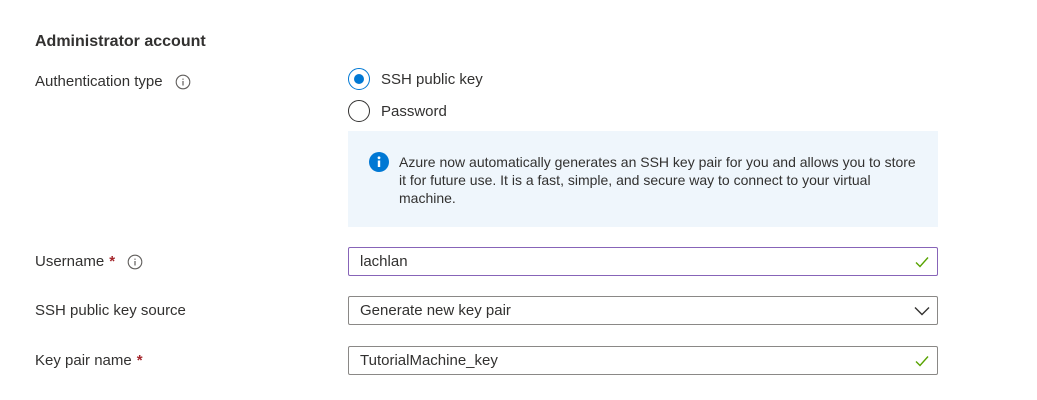 The image size is (1037, 400). Describe the element at coordinates (643, 310) in the screenshot. I see `ssh-source-dropdown: Generate new key pair` at that location.